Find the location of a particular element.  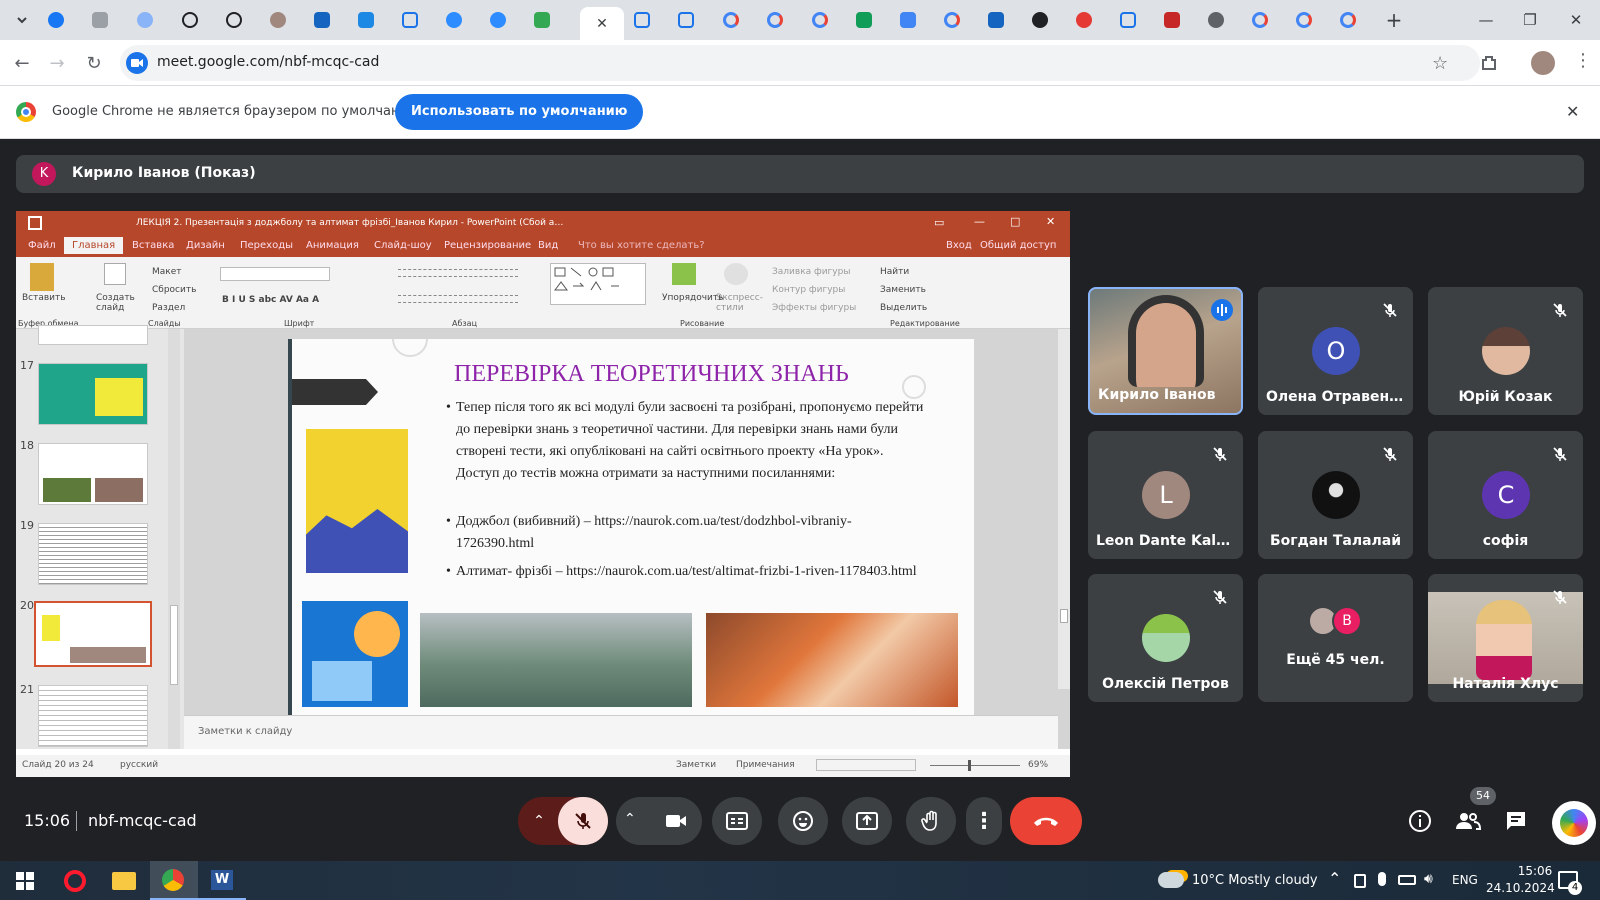

people-icon is located at coordinates (1468, 821).